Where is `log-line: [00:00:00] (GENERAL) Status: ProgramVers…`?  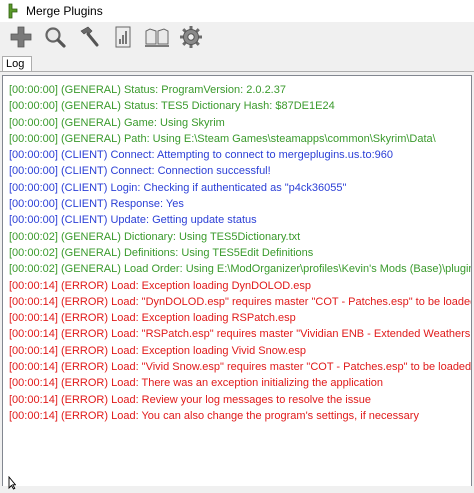
log-line: [00:00:00] (GENERAL) Status: ProgramVers… is located at coordinates (147, 90).